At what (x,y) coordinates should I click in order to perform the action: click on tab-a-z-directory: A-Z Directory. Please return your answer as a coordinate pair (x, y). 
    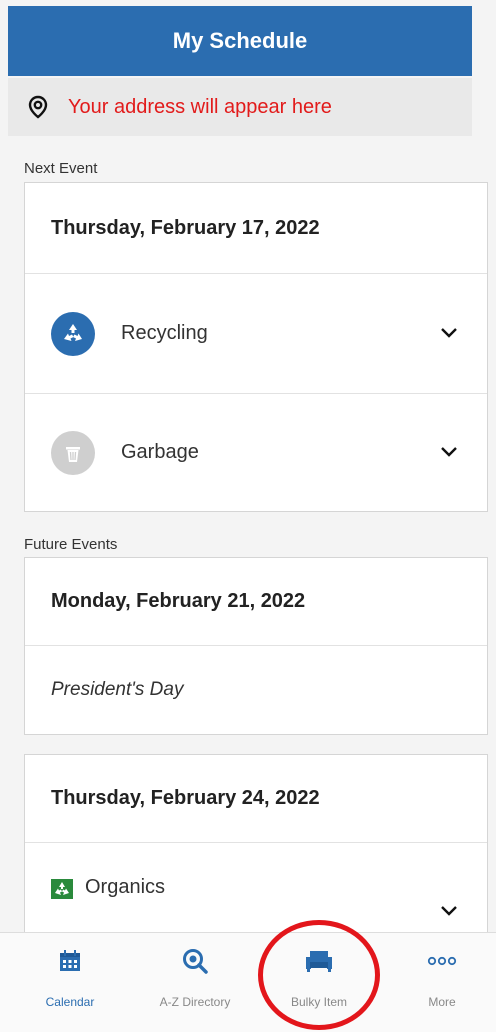
    Looking at the image, I should click on (195, 982).